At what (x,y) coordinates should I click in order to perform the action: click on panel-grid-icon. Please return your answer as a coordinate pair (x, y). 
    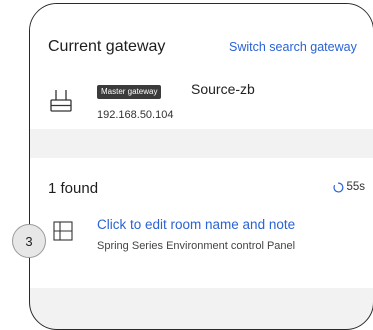
    Looking at the image, I should click on (63, 231).